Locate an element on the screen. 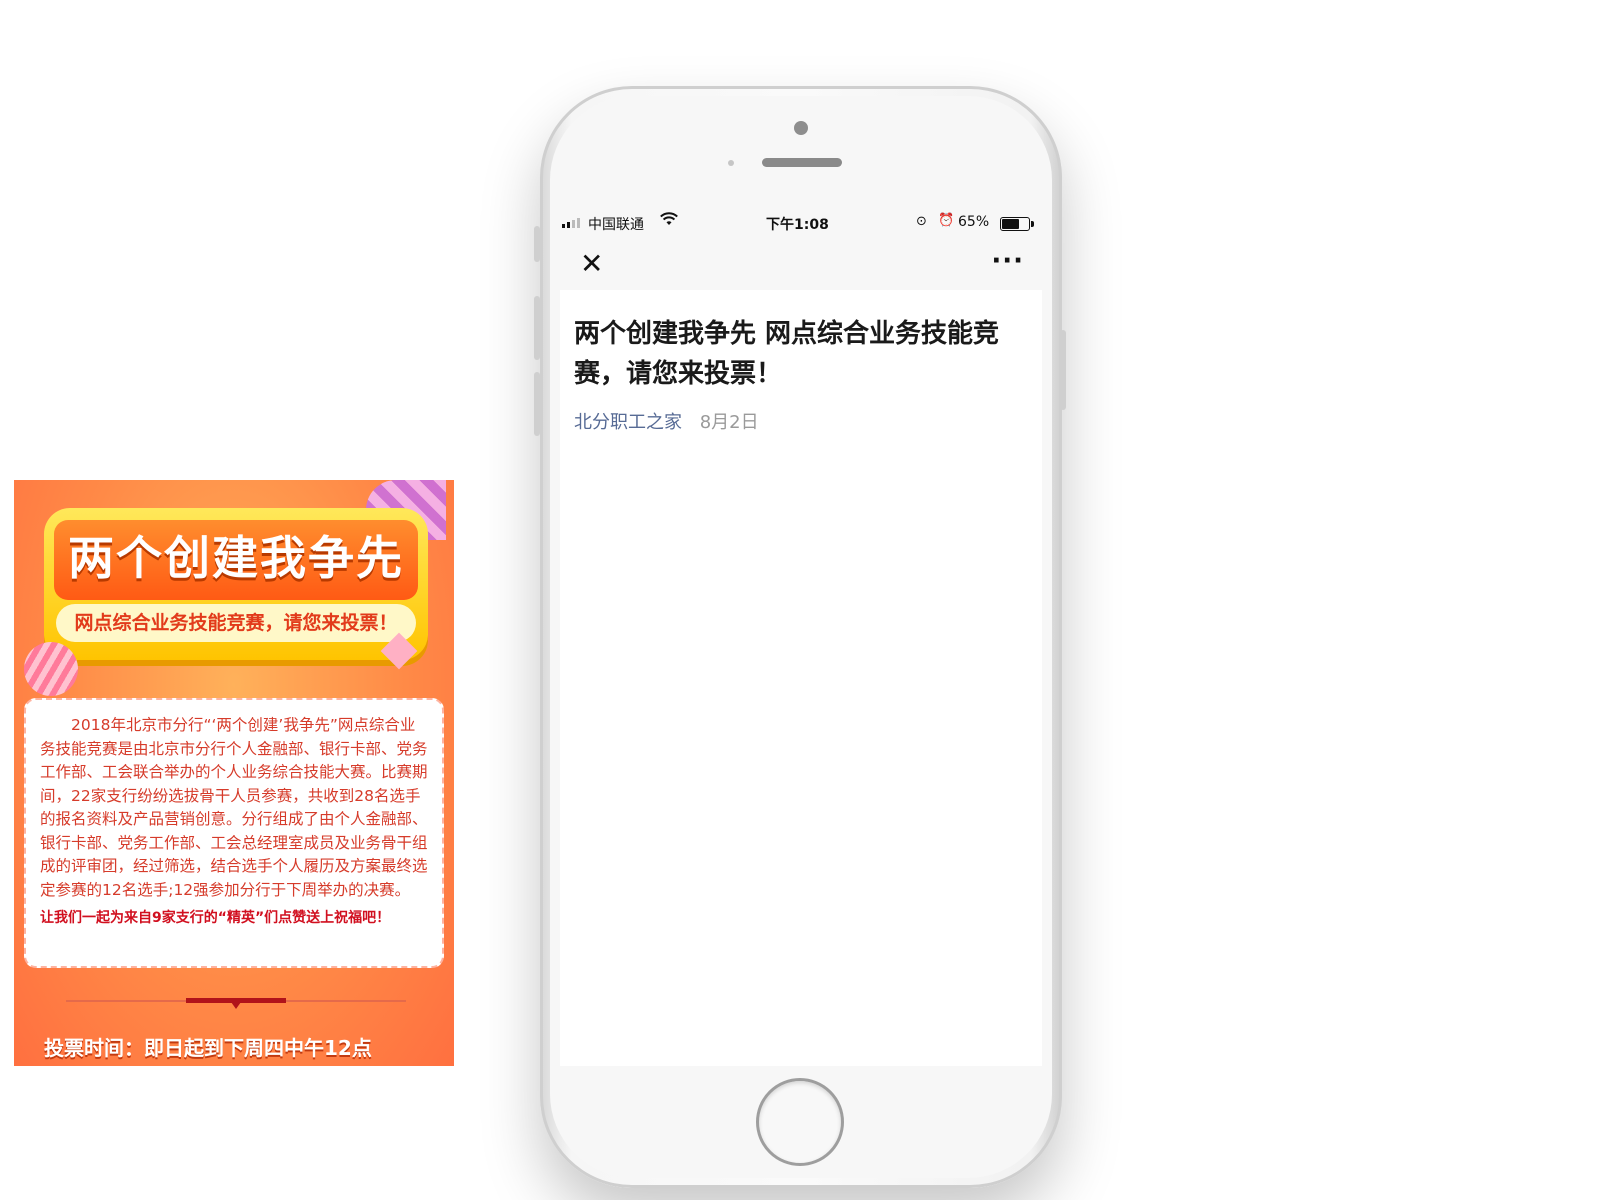 The height and width of the screenshot is (1200, 1600). nav-bar: ✕ ··· is located at coordinates (801, 265).